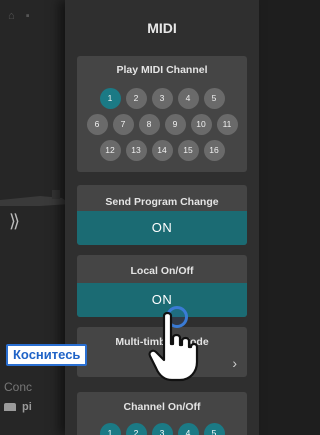  What do you see at coordinates (162, 413) in the screenshot?
I see `channel-on-off-card: Channel On/Off 12345` at bounding box center [162, 413].